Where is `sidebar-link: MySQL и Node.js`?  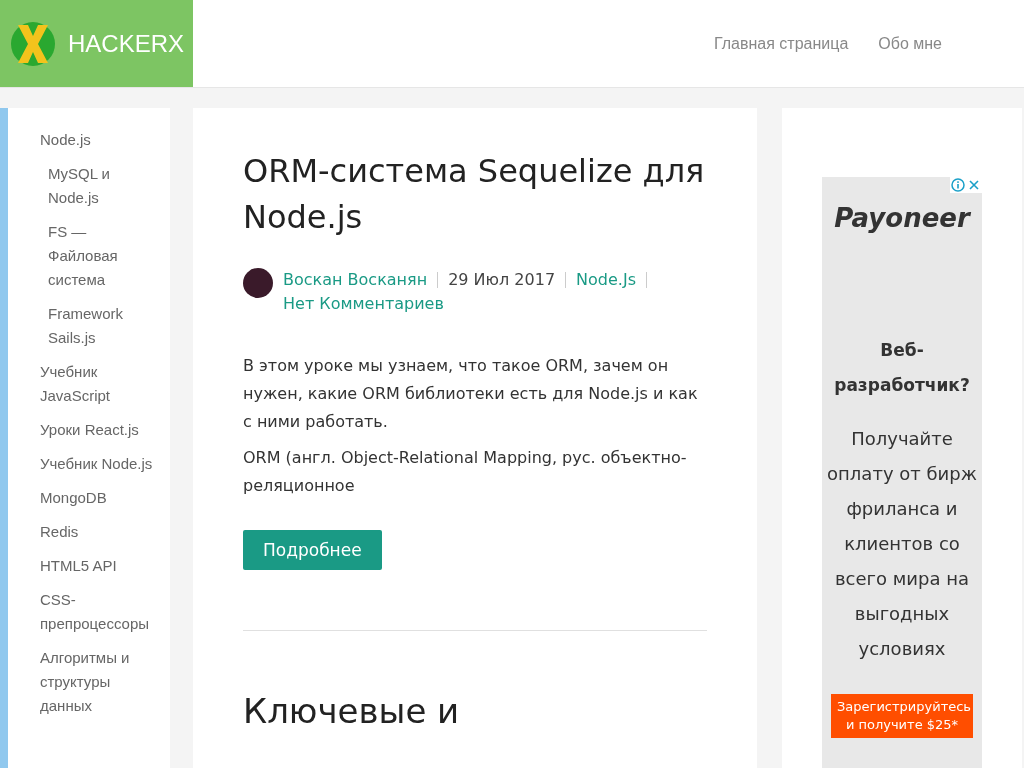
sidebar-link: MySQL и Node.js is located at coordinates (98, 186).